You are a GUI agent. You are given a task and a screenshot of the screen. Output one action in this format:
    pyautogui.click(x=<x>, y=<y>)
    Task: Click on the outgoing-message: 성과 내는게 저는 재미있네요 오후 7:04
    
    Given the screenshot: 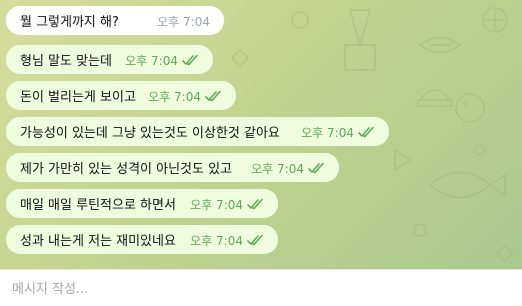 What is the action you would take?
    pyautogui.click(x=142, y=239)
    